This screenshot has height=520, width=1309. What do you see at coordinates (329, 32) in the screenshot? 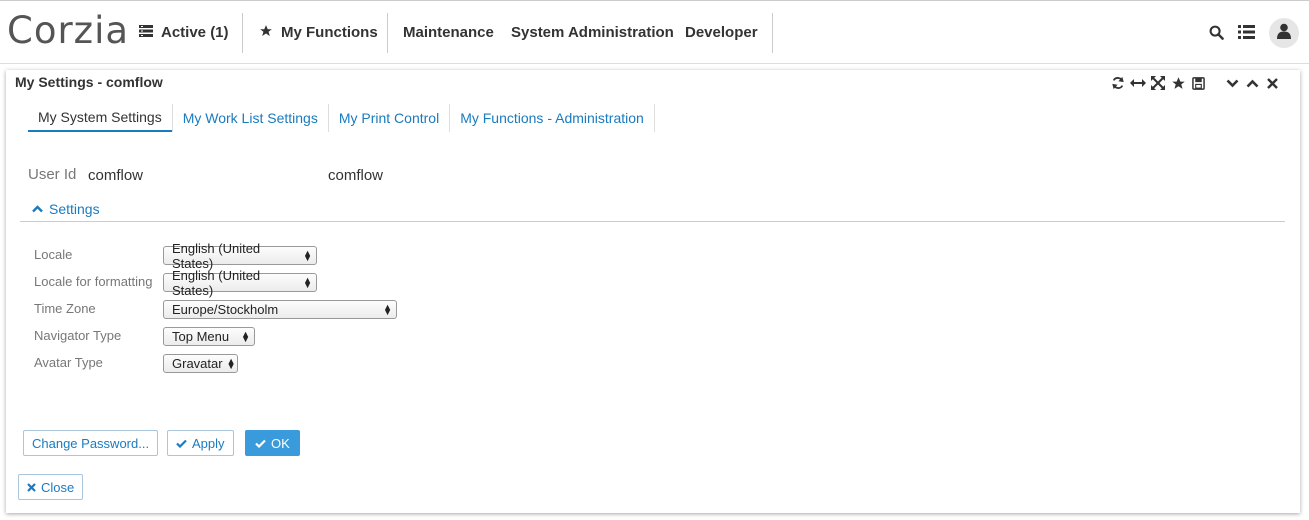
I see `nav-my-functions-label: My Functions` at bounding box center [329, 32].